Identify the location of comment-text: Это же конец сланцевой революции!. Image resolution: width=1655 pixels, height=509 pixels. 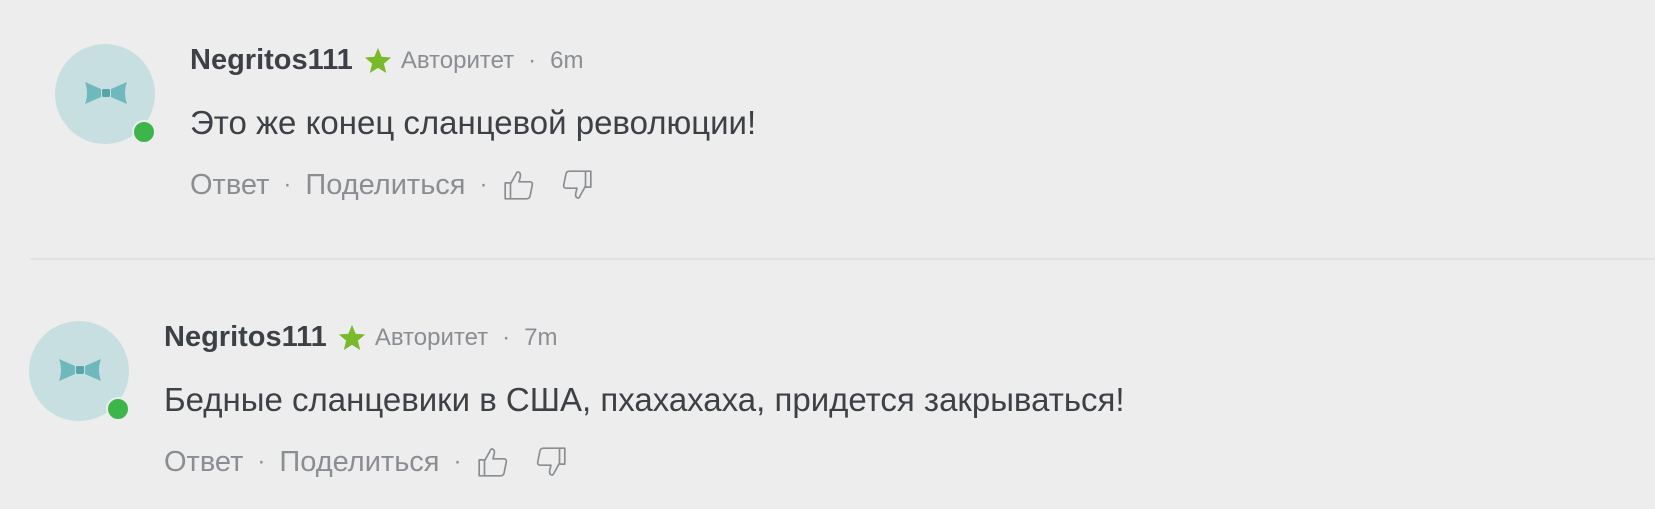
(473, 122).